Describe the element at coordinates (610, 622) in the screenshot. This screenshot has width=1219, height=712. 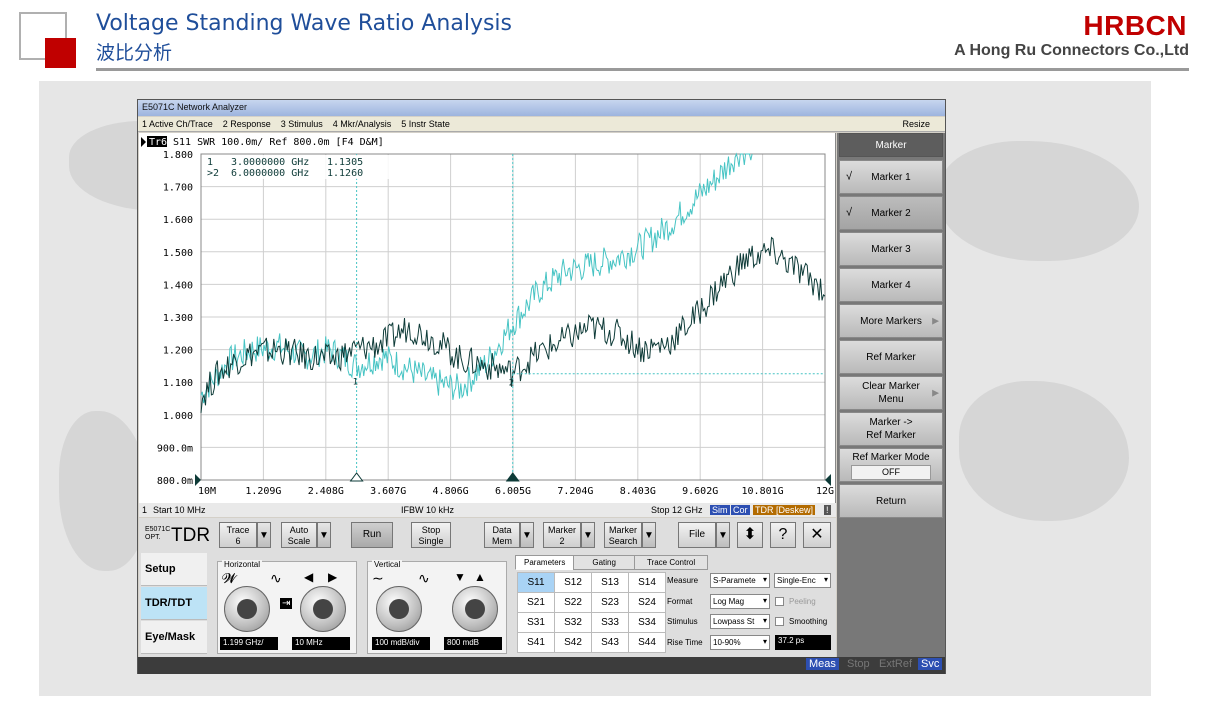
I see `sparam-s33: S33` at that location.